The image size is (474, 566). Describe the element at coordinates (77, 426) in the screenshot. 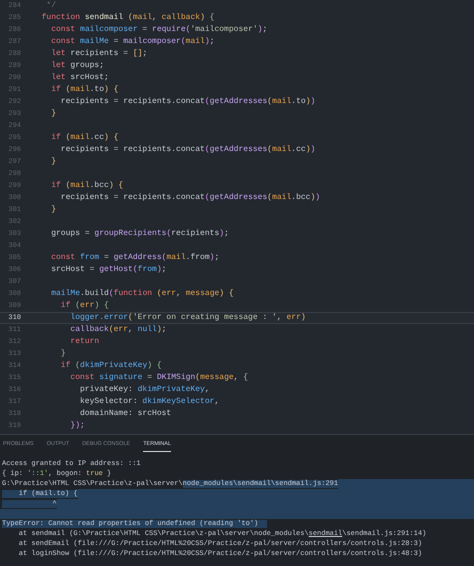

I see `code-line: });` at that location.